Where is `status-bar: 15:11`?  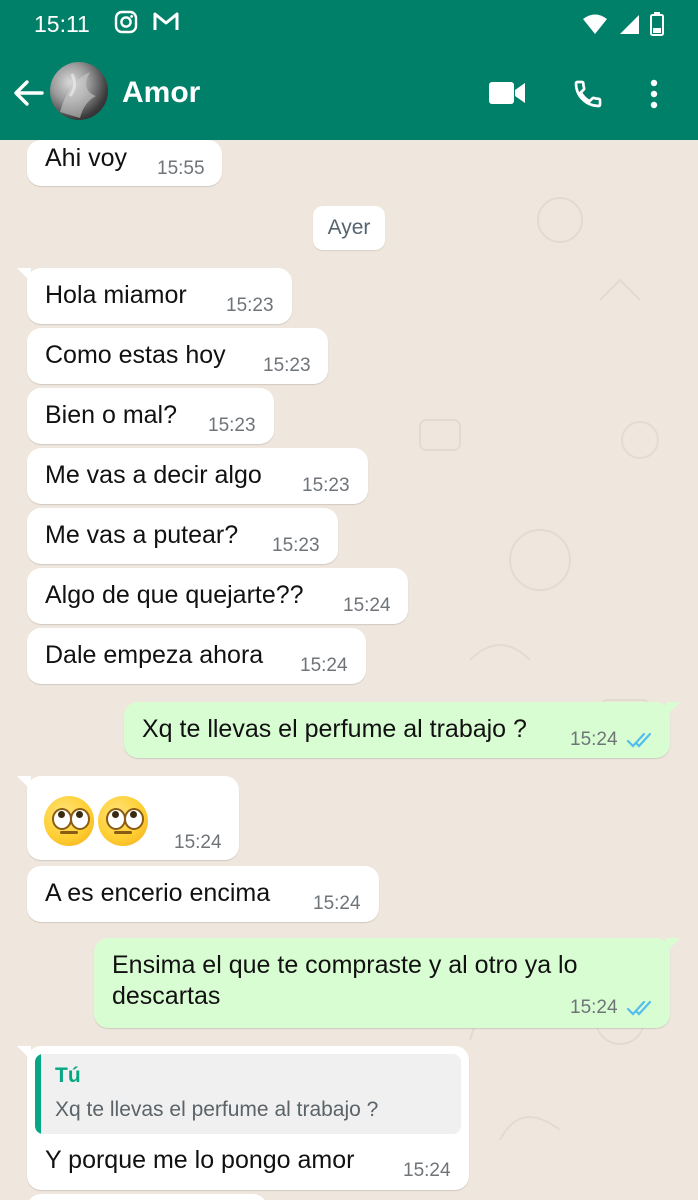
status-bar: 15:11 is located at coordinates (349, 24).